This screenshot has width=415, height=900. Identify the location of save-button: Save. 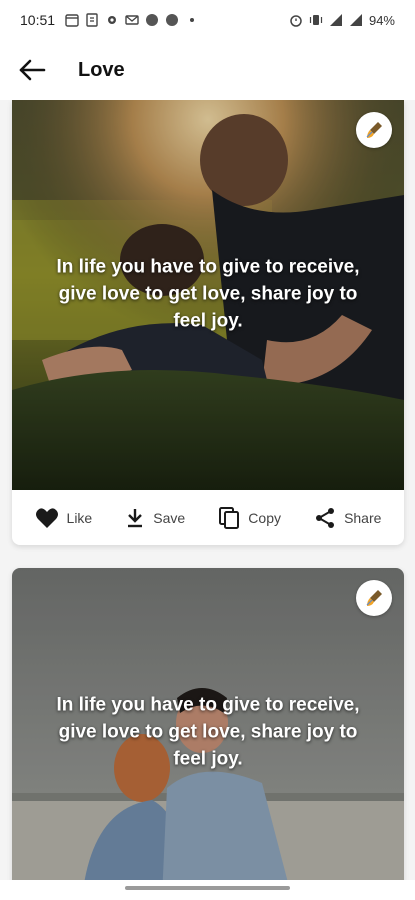
(155, 518).